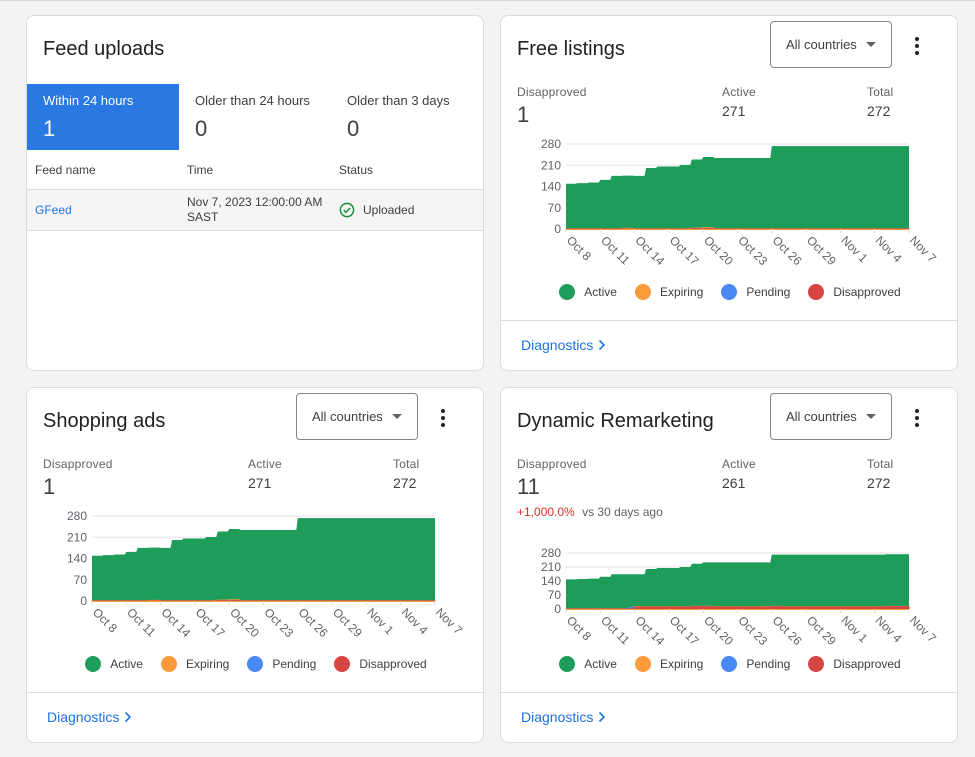 The width and height of the screenshot is (975, 757). Describe the element at coordinates (821, 44) in the screenshot. I see `country-filter-value: All countries` at that location.